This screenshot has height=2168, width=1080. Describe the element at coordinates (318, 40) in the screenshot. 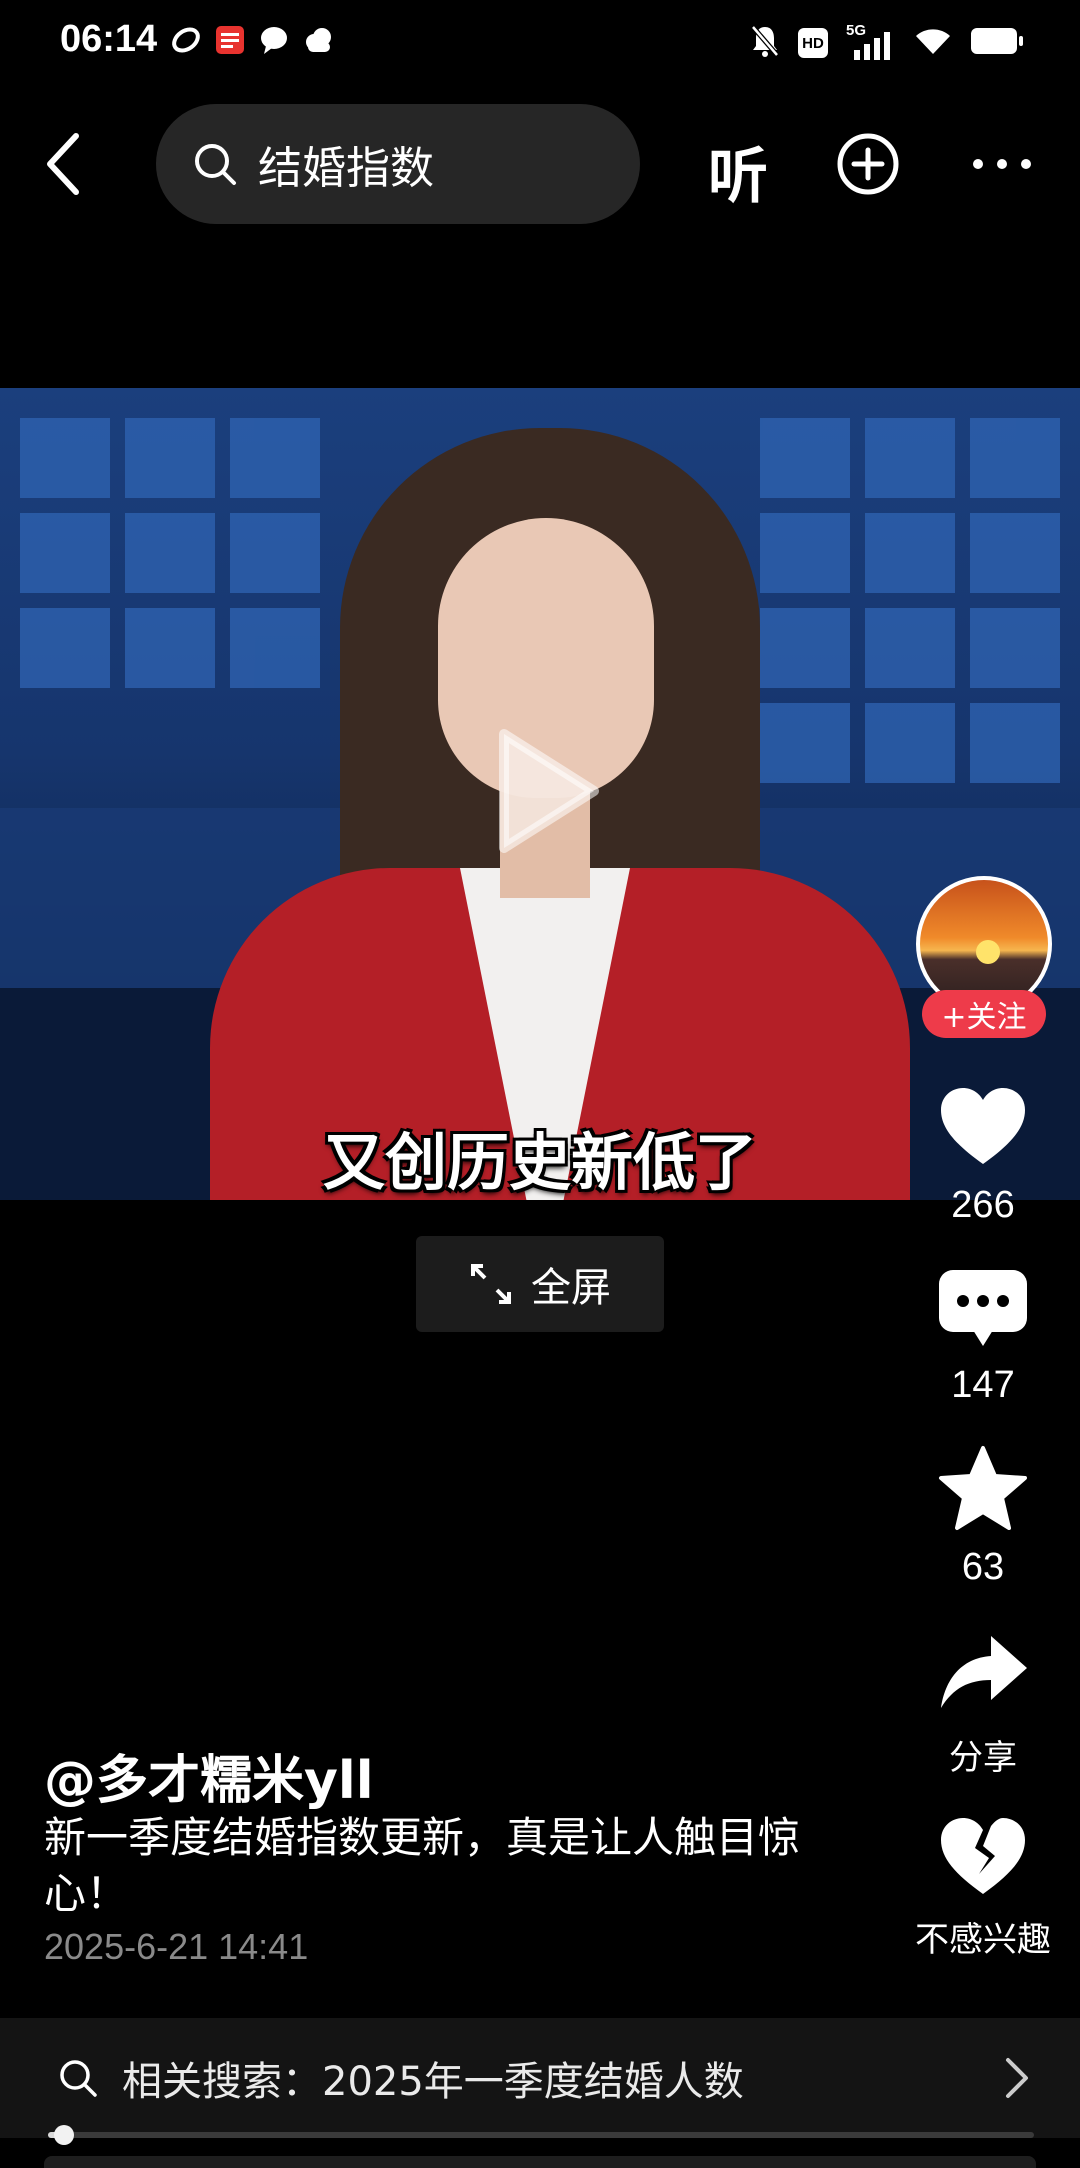

I see `cloud-icon` at that location.